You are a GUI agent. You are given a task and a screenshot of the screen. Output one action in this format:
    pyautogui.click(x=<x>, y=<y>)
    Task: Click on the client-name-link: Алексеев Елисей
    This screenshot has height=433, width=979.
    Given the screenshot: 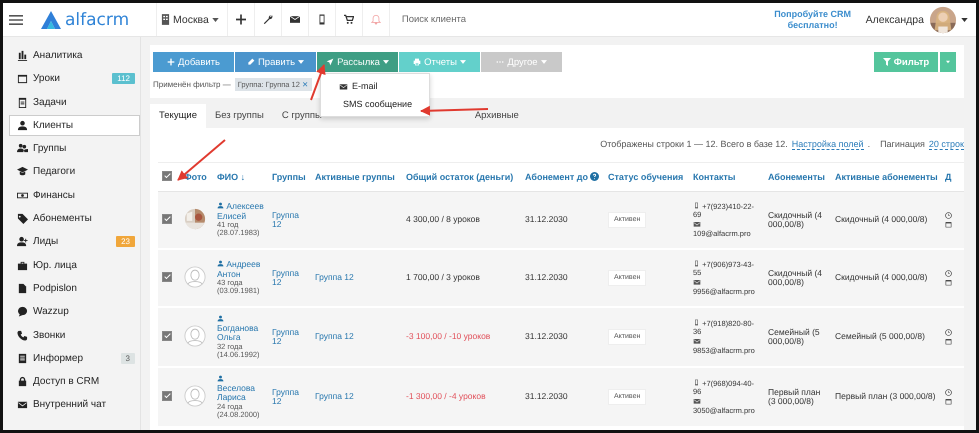 What is the action you would take?
    pyautogui.click(x=240, y=212)
    